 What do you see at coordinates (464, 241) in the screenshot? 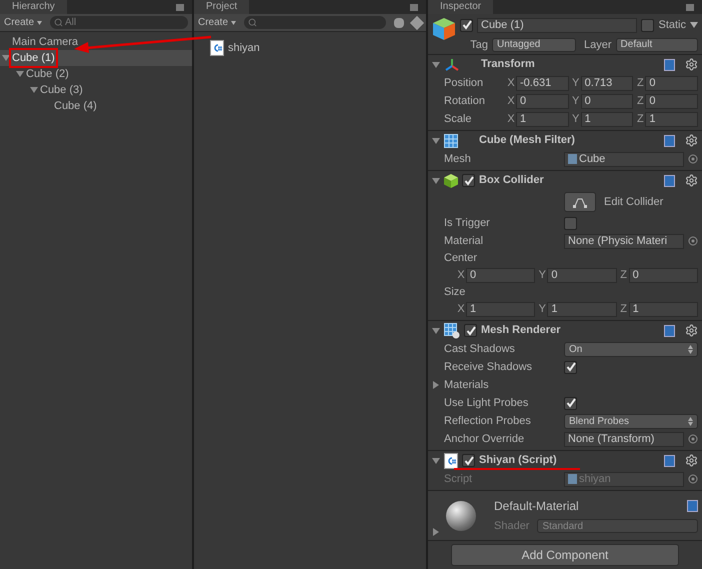
I see `property-label: Material` at bounding box center [464, 241].